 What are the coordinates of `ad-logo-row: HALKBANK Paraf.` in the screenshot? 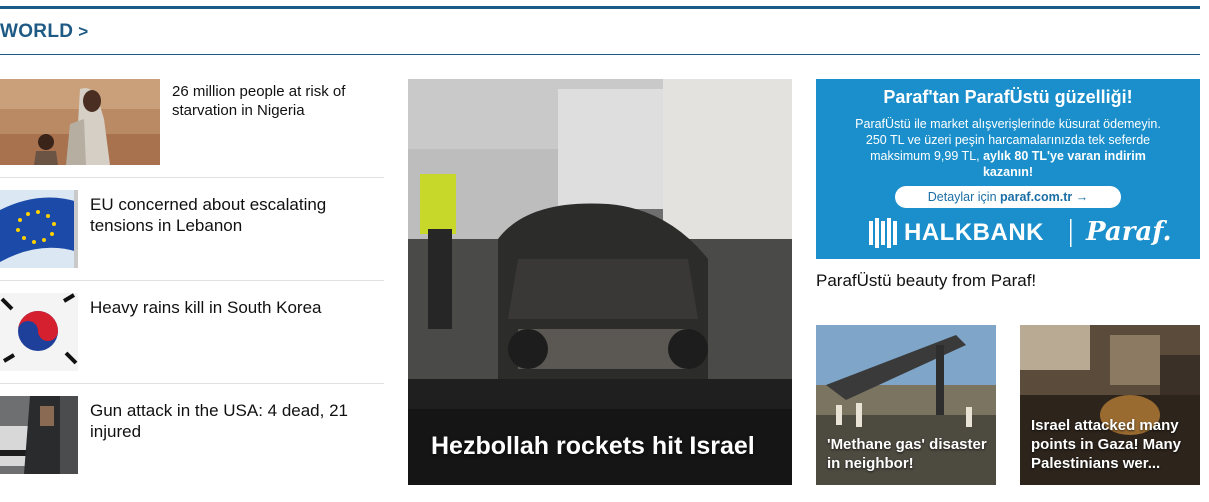 It's located at (1008, 233).